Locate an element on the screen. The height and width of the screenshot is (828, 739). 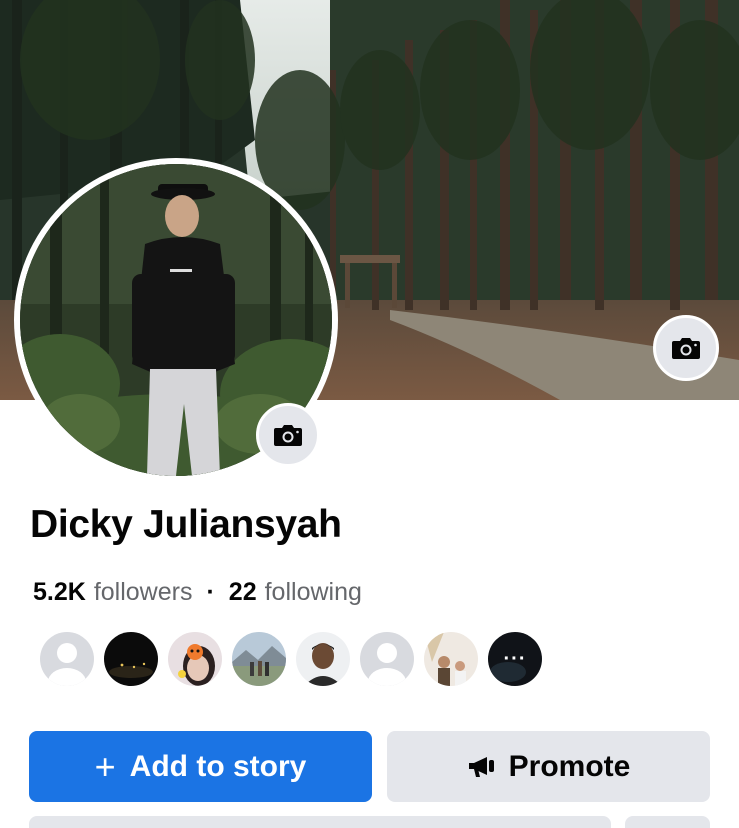
cover-camera-button is located at coordinates (686, 348).